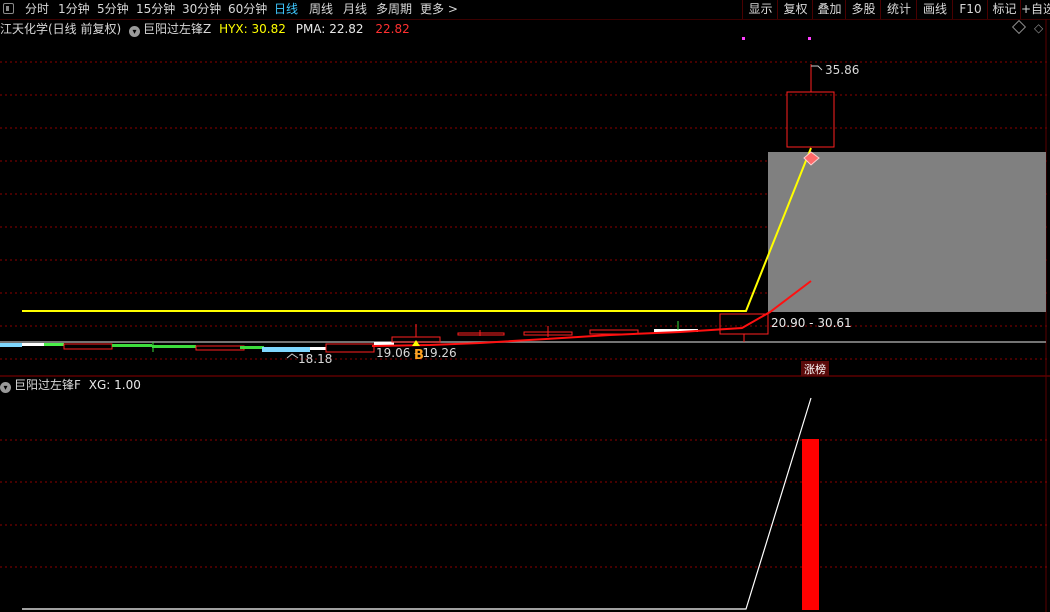 This screenshot has height=612, width=1050. Describe the element at coordinates (811, 323) in the screenshot. I see `current-range-label: 20.90 - 30.61` at that location.